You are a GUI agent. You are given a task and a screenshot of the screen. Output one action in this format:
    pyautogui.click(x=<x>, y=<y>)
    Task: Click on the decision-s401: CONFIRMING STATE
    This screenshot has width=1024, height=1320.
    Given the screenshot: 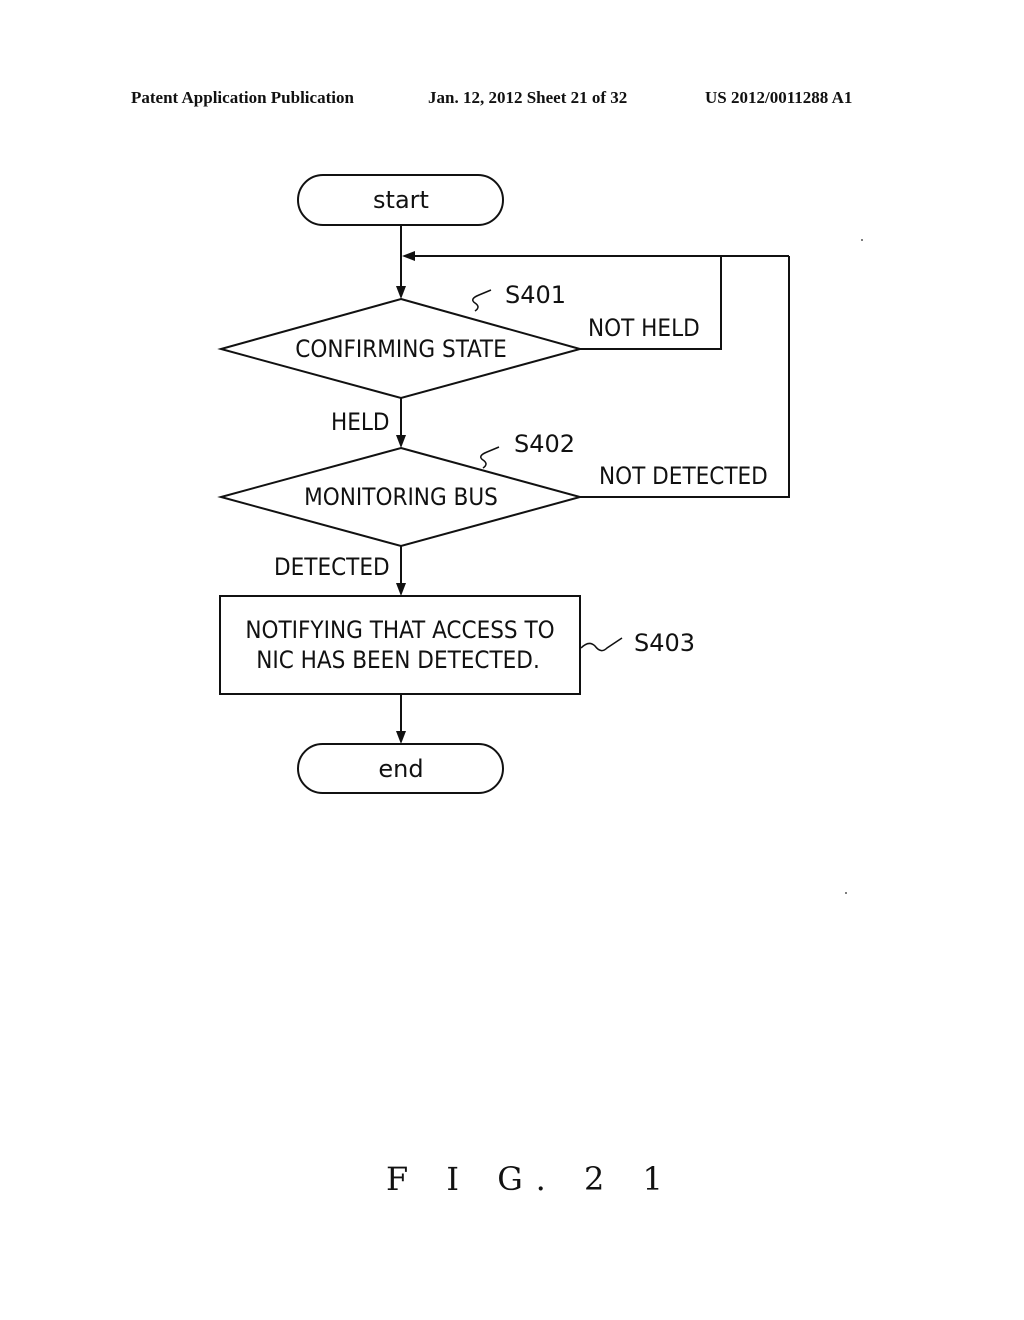 What is the action you would take?
    pyautogui.click(x=400, y=348)
    